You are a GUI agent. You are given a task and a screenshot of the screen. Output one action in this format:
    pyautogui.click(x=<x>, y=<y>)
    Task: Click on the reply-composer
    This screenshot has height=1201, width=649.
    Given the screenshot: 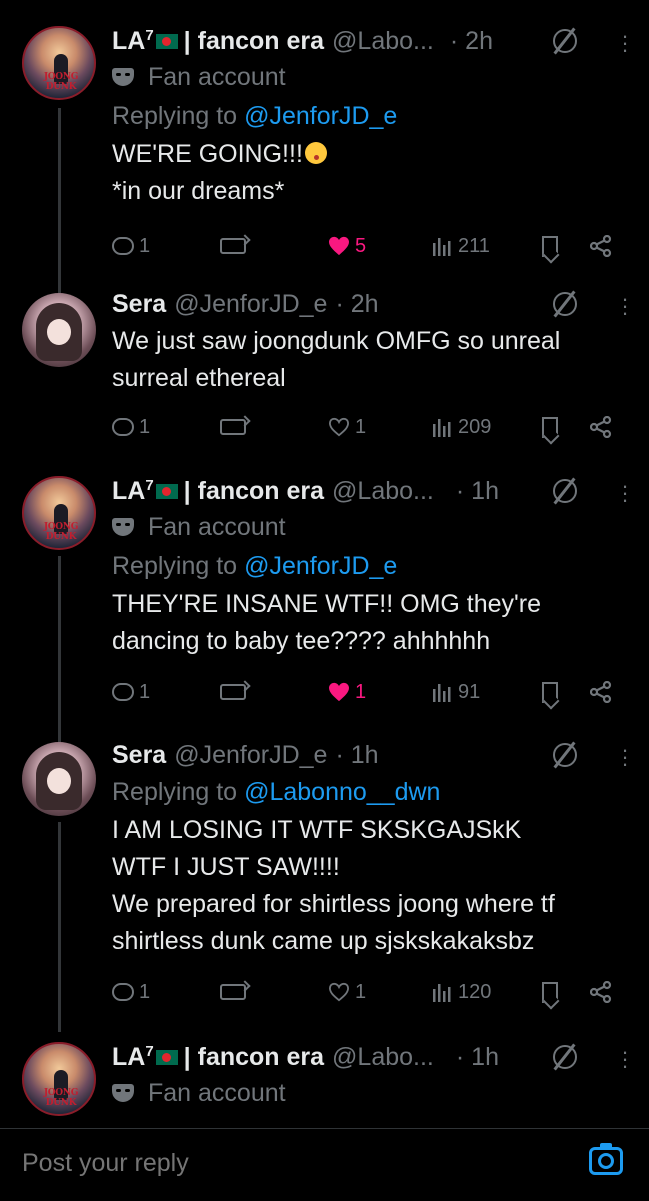 What is the action you would take?
    pyautogui.click(x=324, y=1164)
    